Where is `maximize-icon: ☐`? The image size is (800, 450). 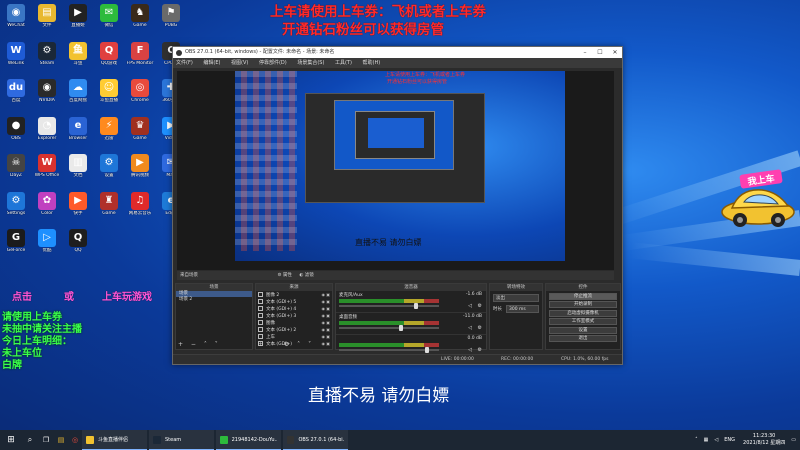 maximize-icon: ☐ is located at coordinates (600, 52).